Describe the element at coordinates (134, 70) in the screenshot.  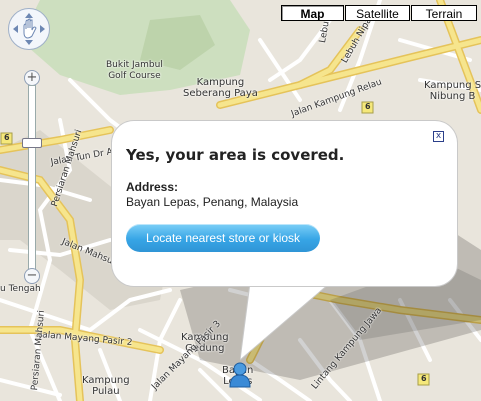
I see `map-label-golf-course: Bukit Jambul Golf Course` at that location.